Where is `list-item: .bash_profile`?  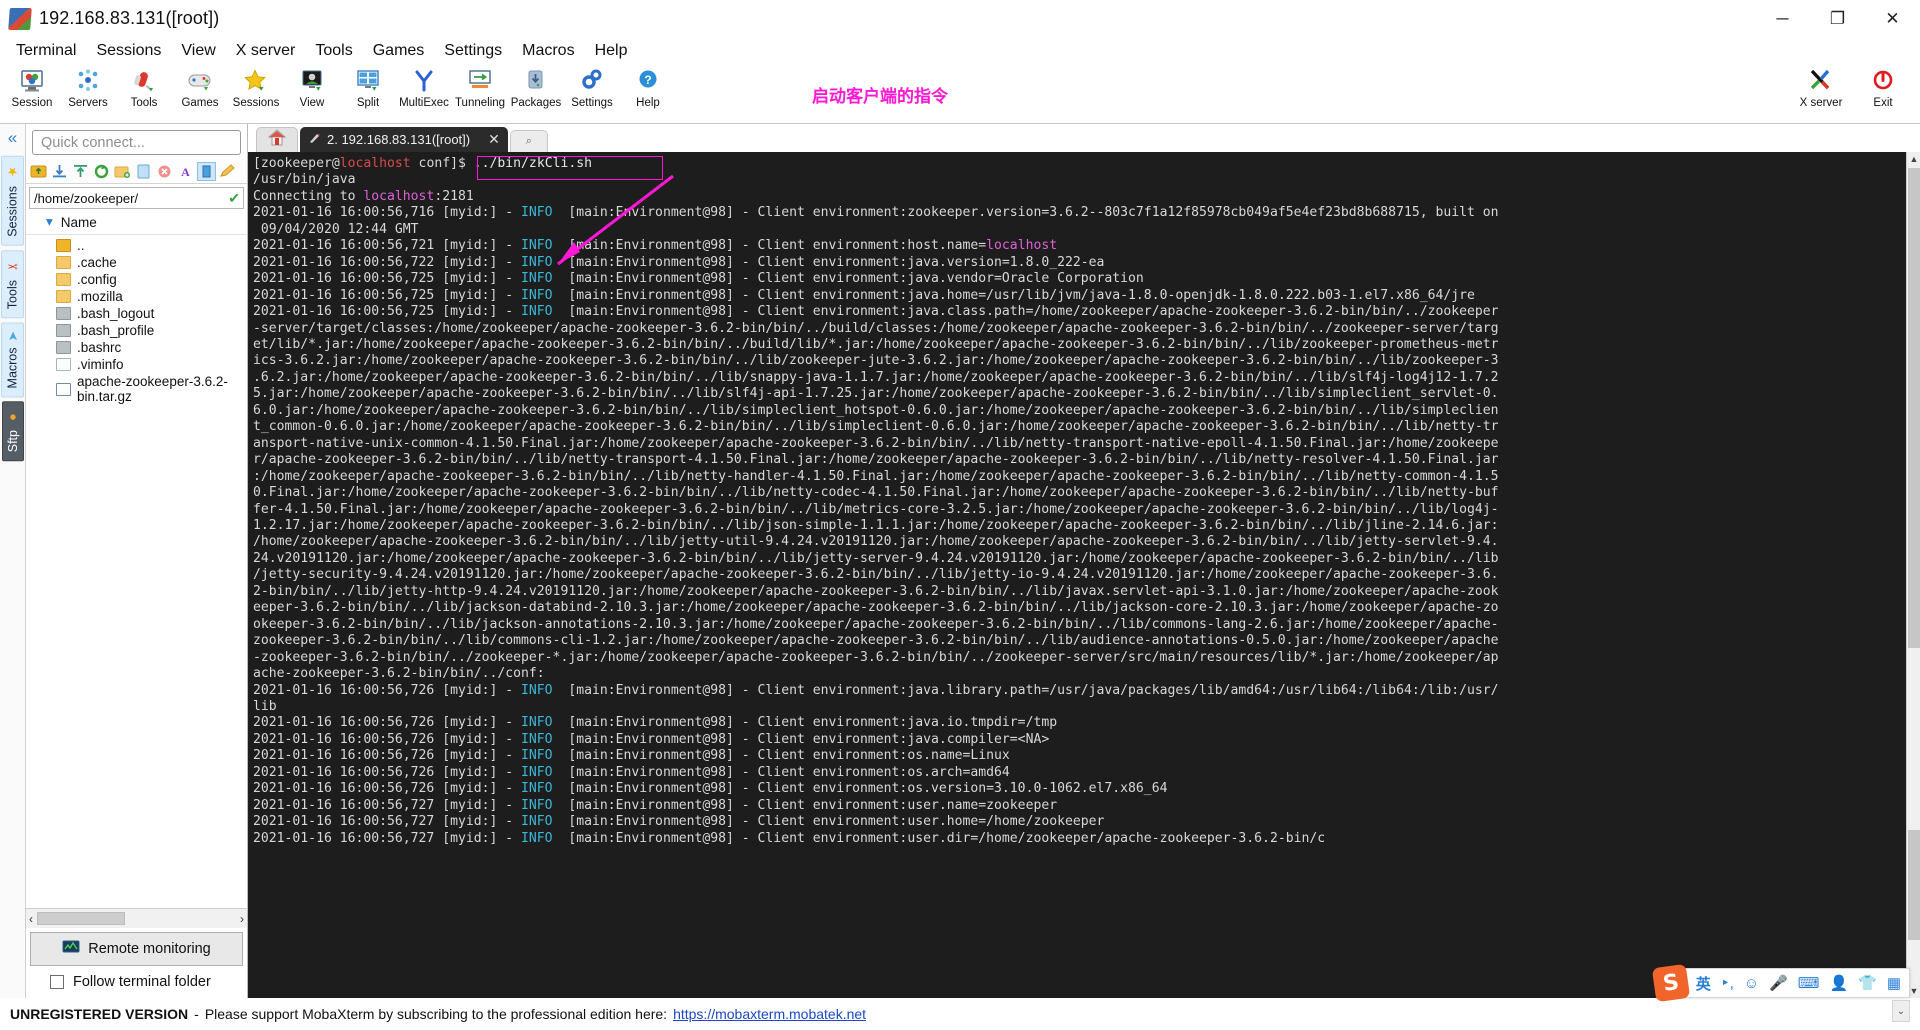
list-item: .bash_profile is located at coordinates (136, 330).